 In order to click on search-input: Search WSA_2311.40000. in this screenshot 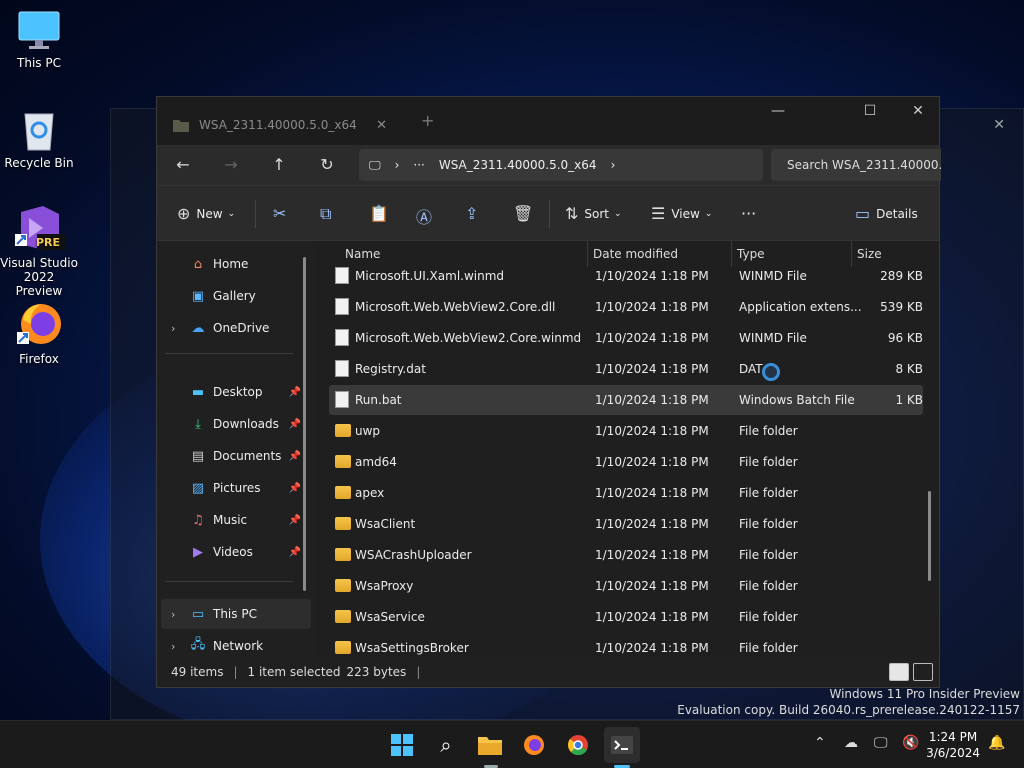, I will do `click(856, 165)`.